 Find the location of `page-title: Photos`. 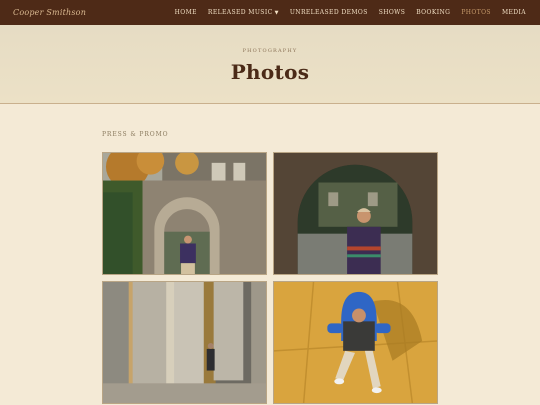

page-title: Photos is located at coordinates (270, 72).